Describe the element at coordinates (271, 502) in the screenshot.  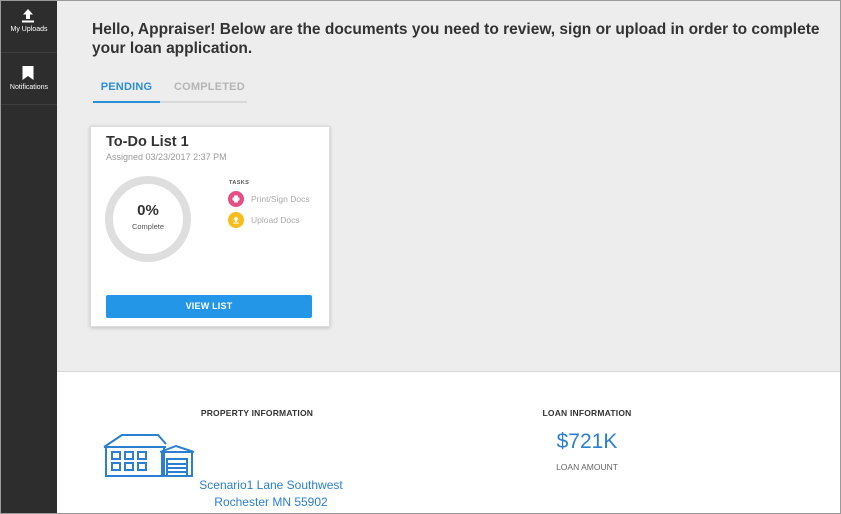
I see `address-line2: Rochester MN 55902` at that location.